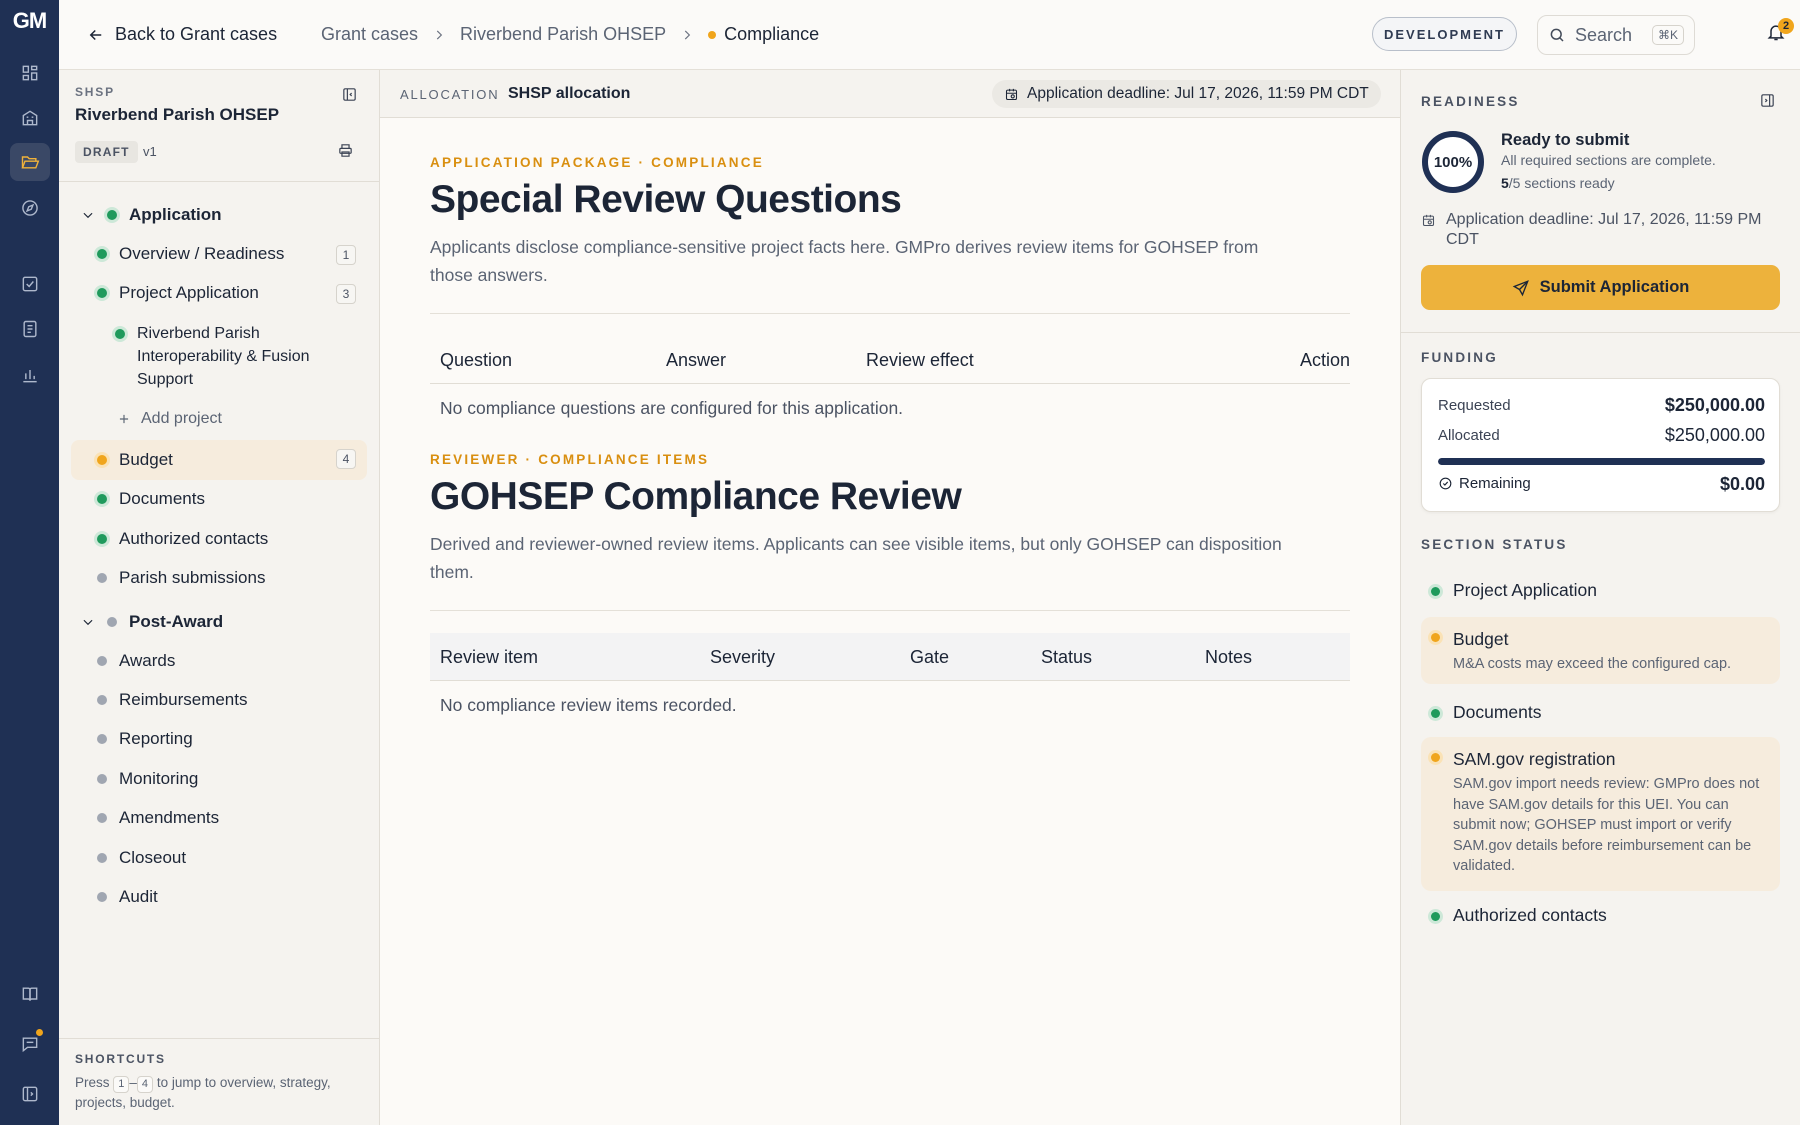  I want to click on rail-explore-button, so click(30, 208).